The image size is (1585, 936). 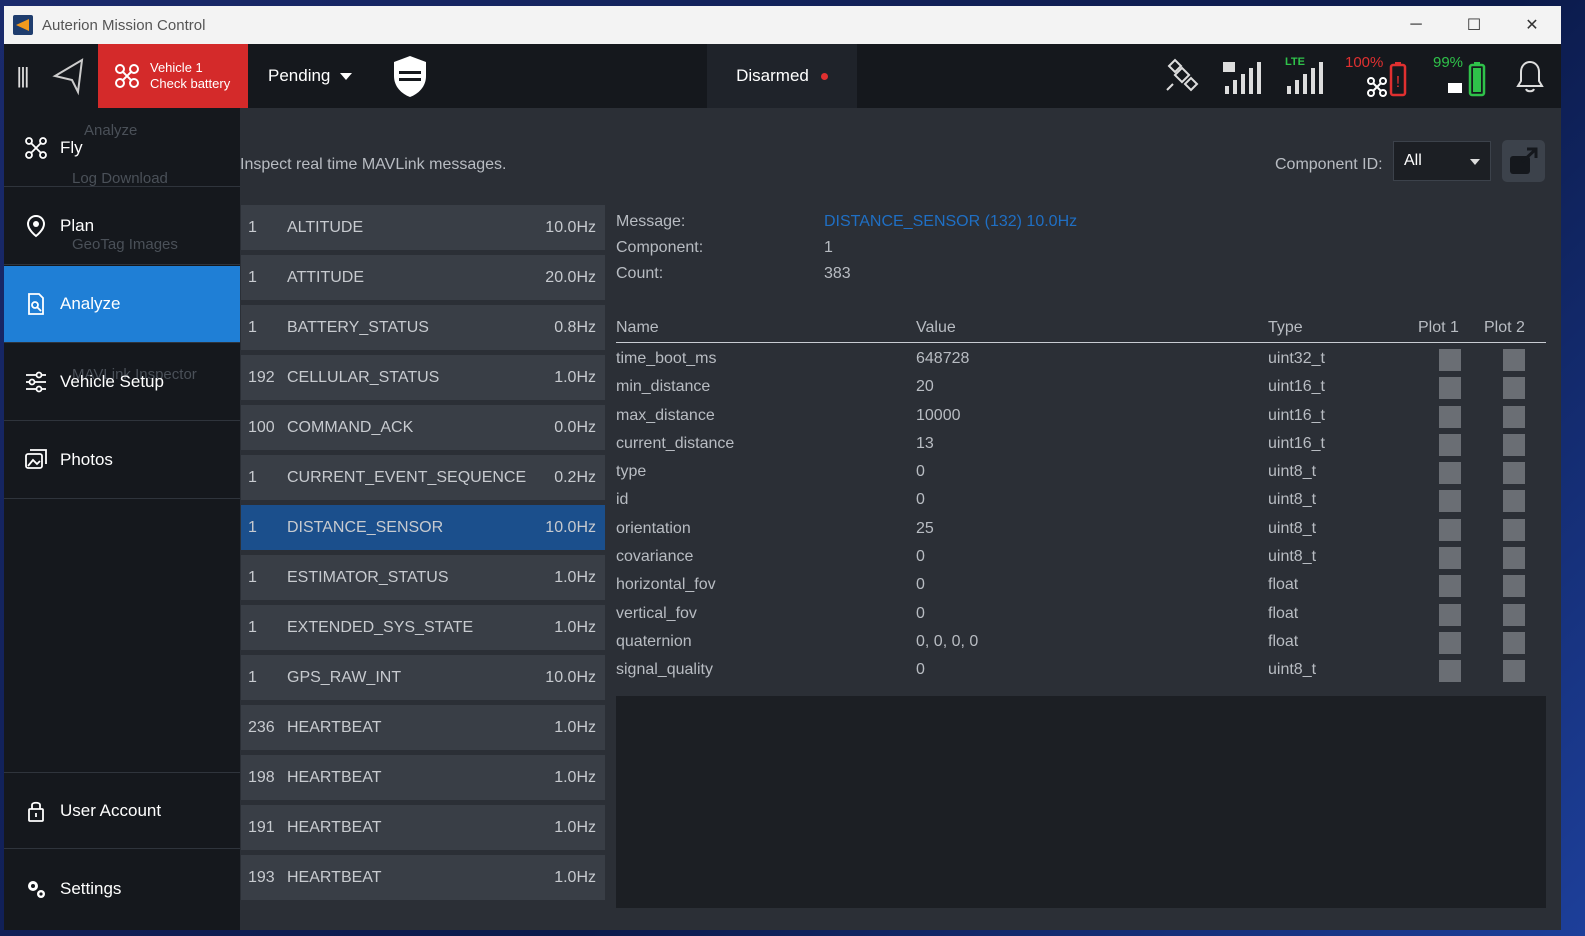 I want to click on sidebar-item-analyze: Analyze, so click(x=122, y=304).